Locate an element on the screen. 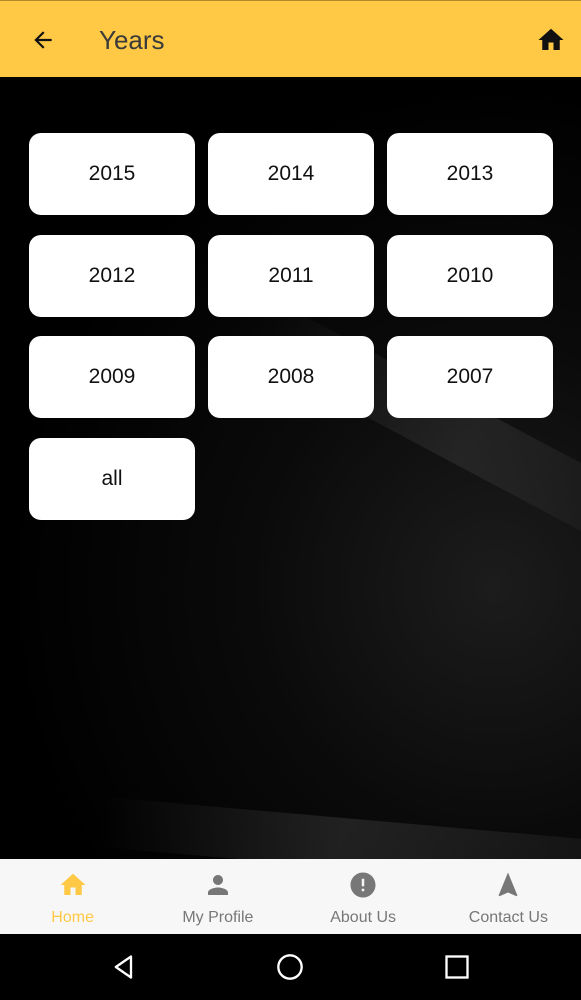 The image size is (581, 1000). year-button-2009: 2009 is located at coordinates (112, 377).